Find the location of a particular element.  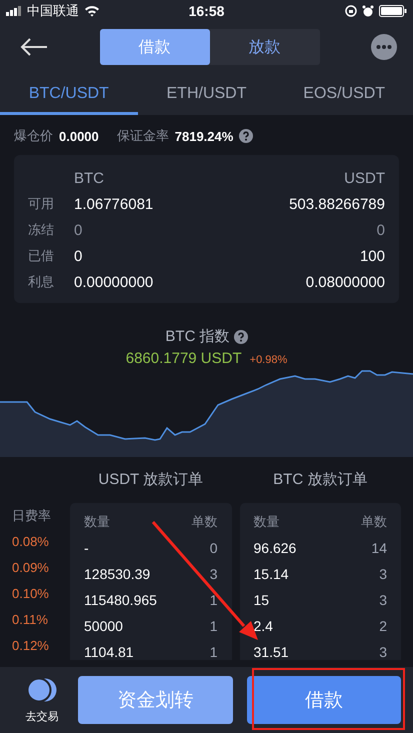

row-label: 可用 is located at coordinates (41, 204).